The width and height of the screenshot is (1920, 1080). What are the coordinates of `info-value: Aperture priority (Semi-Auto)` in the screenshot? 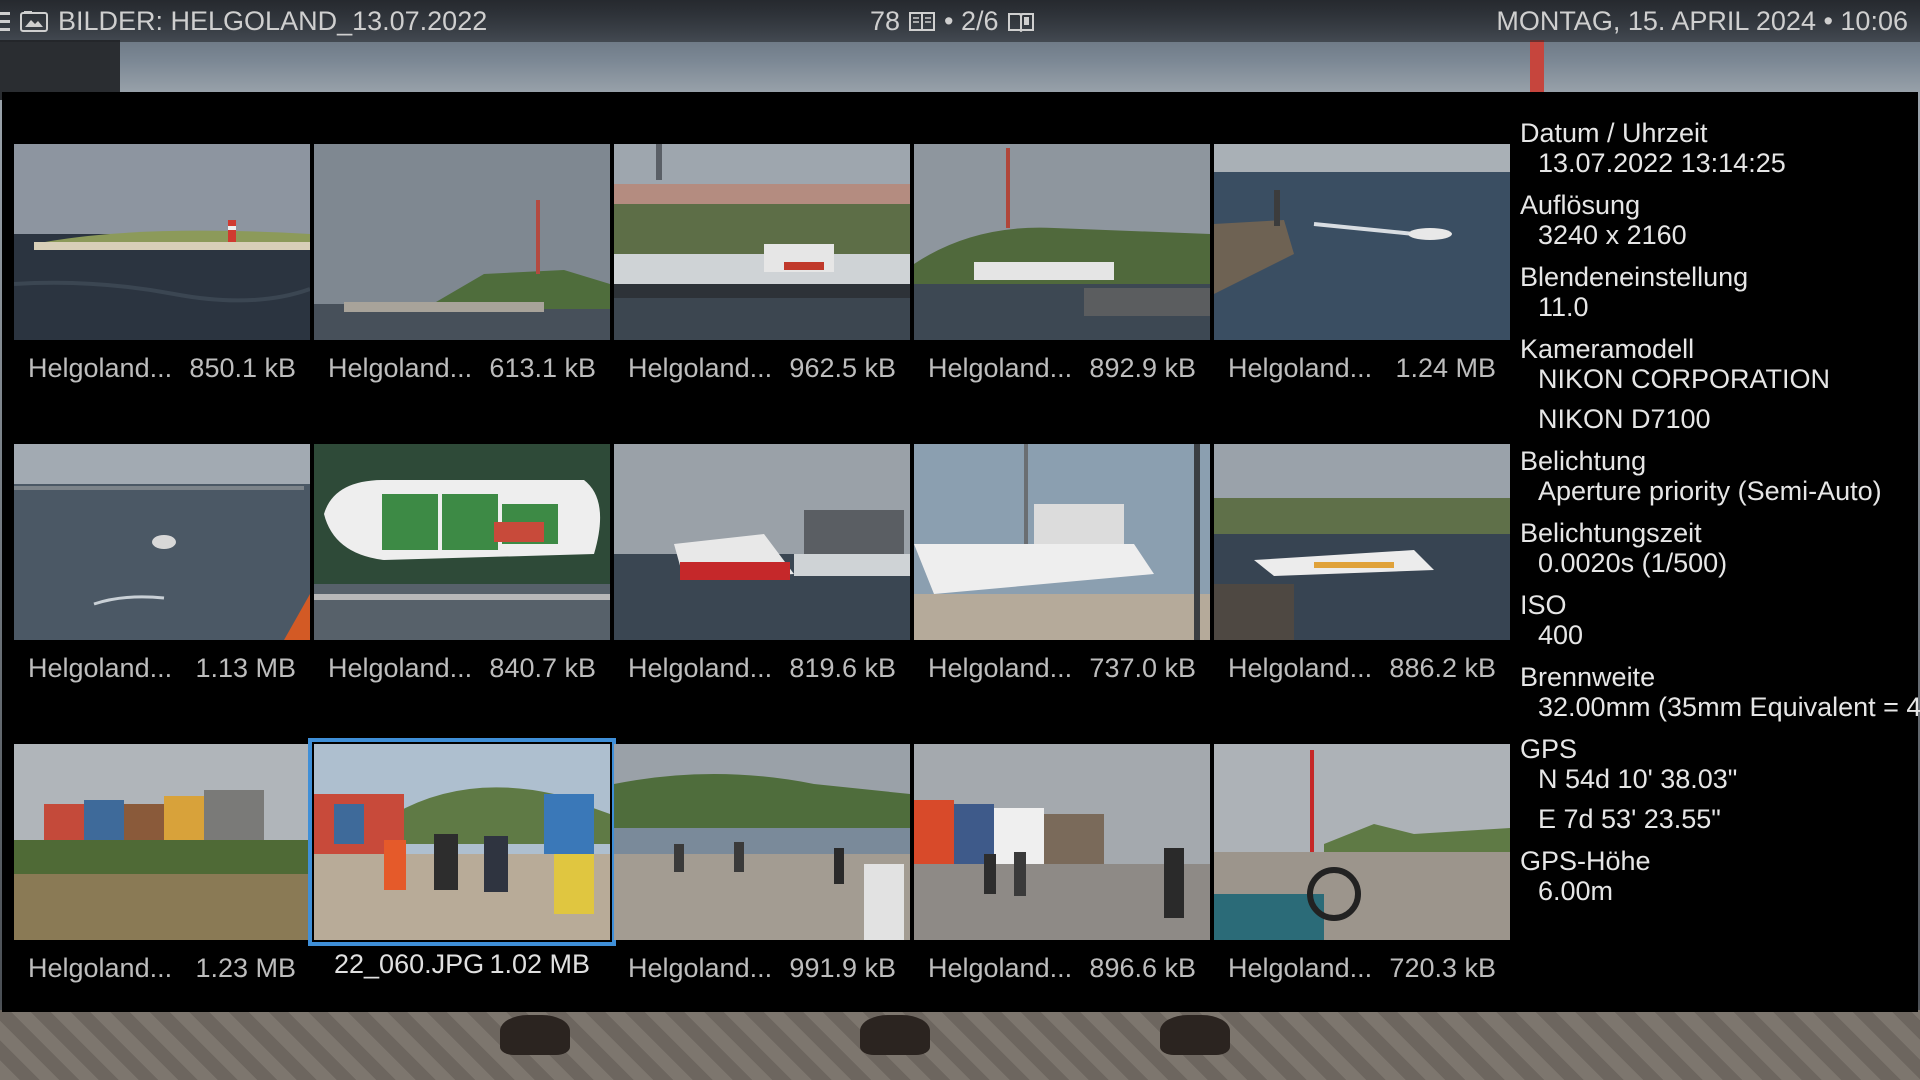 It's located at (1710, 491).